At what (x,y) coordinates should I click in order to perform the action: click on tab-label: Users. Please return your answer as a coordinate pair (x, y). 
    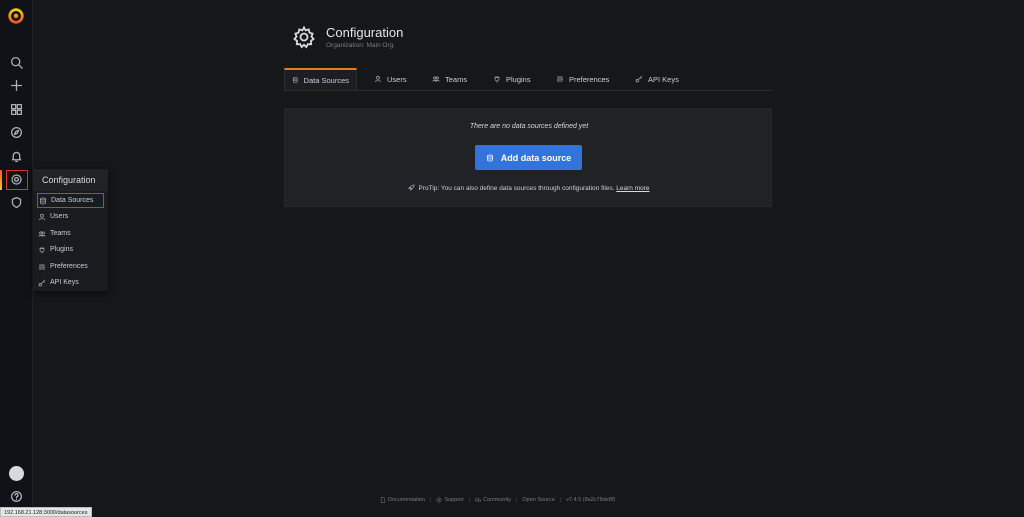
    Looking at the image, I should click on (397, 79).